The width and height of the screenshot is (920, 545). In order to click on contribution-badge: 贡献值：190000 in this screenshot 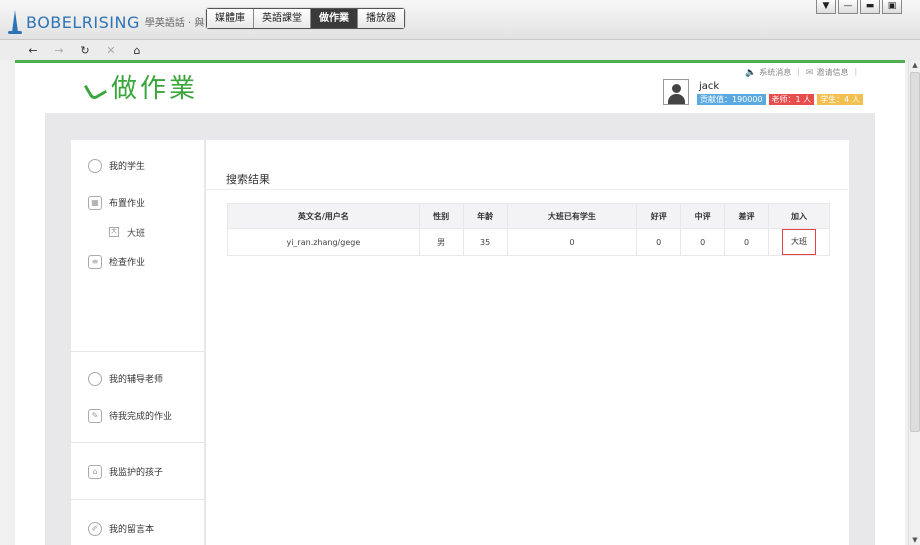, I will do `click(731, 99)`.